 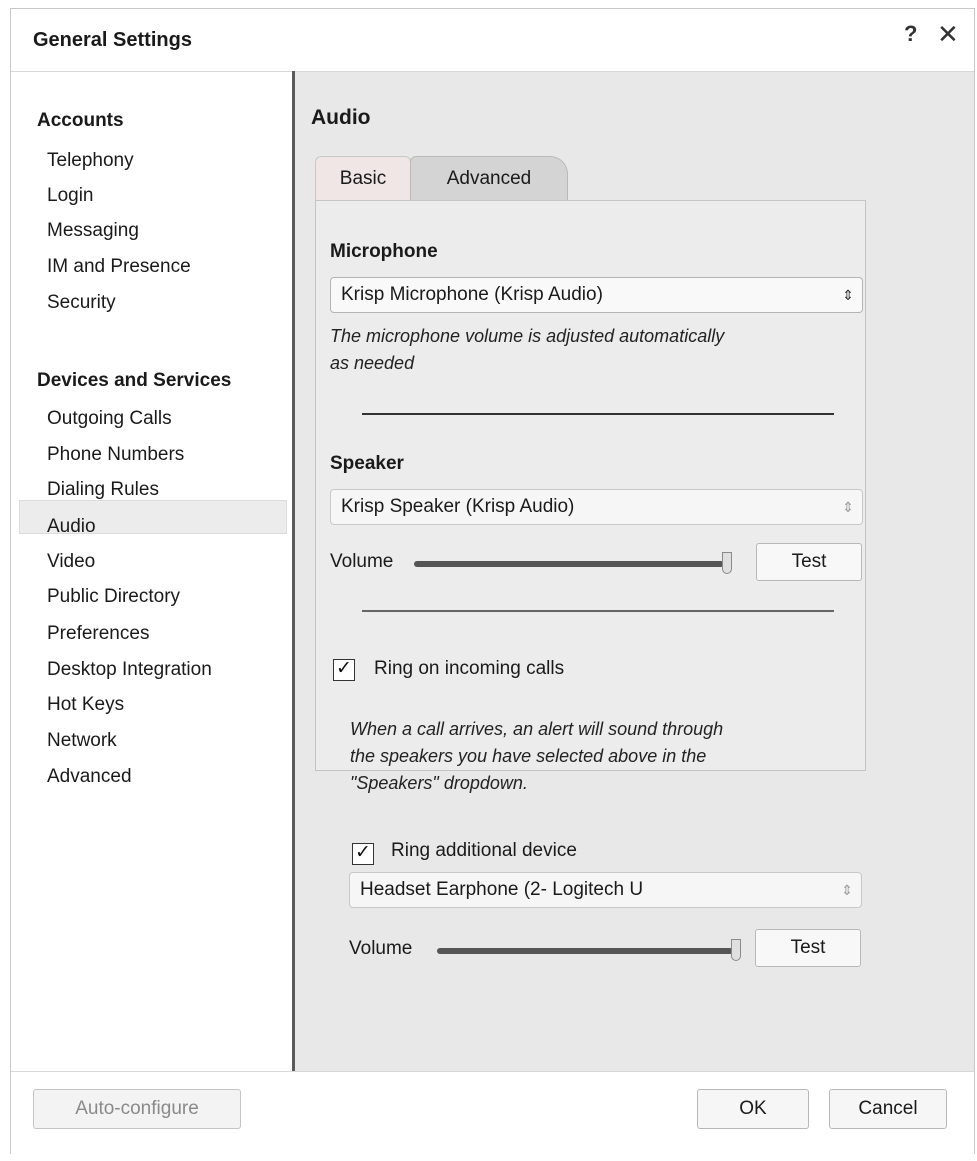 What do you see at coordinates (492, 1112) in the screenshot?
I see `dialog-footer: Auto-configure OK Cancel` at bounding box center [492, 1112].